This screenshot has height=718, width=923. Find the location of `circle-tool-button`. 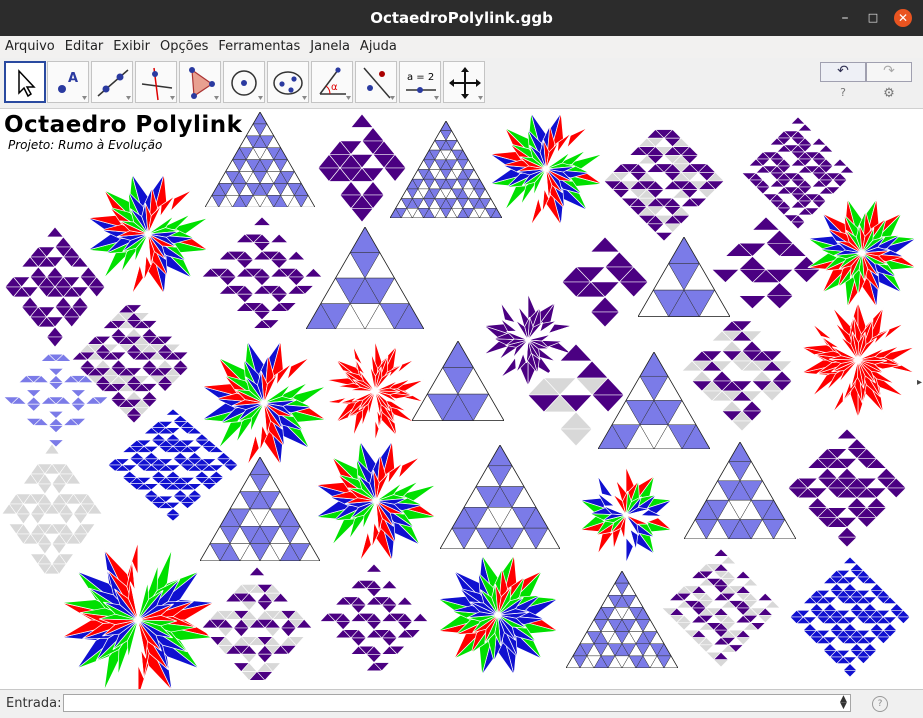

circle-tool-button is located at coordinates (244, 82).